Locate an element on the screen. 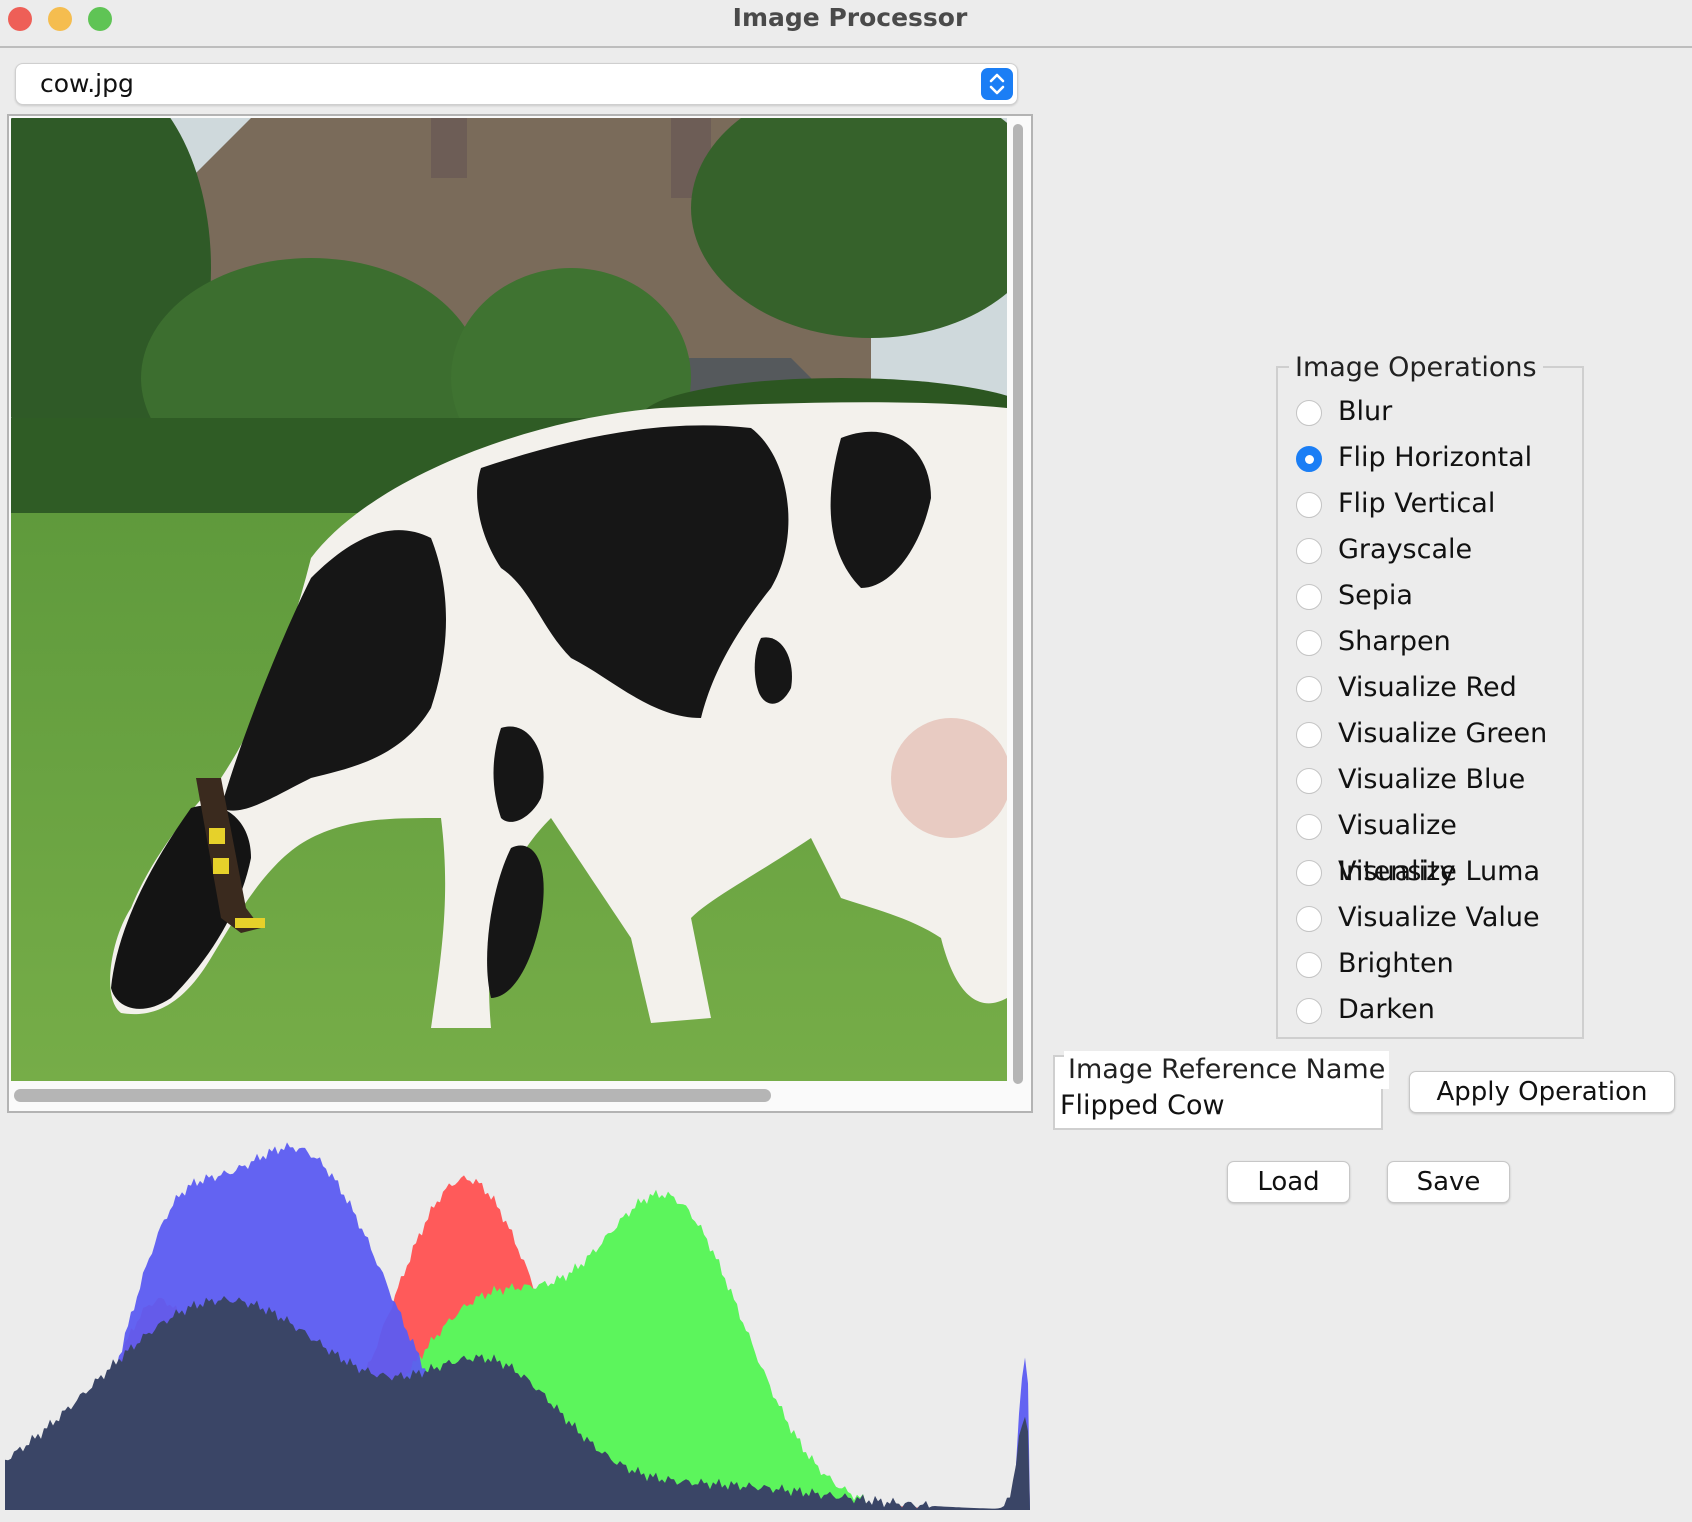 The height and width of the screenshot is (1522, 1692). vertical-scrollbar-thumb is located at coordinates (1018, 604).